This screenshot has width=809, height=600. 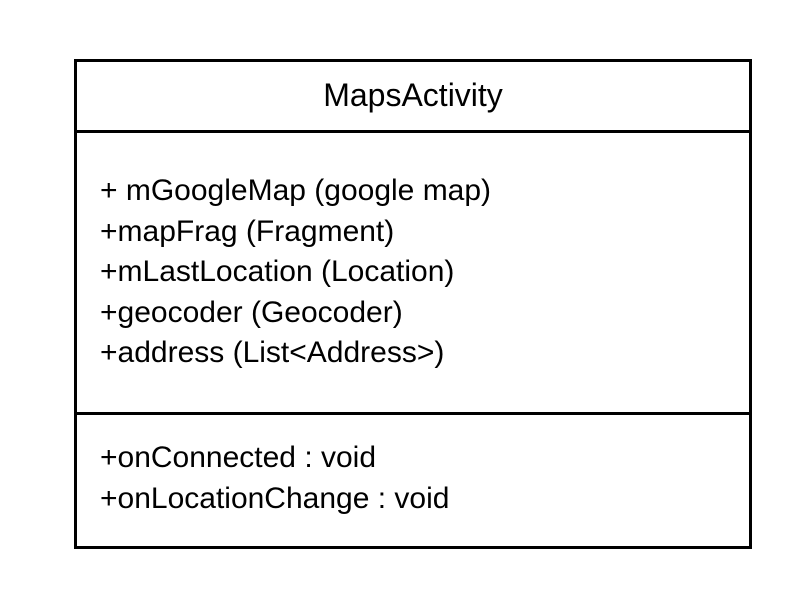 I want to click on attribute-m-google-map: + mGoogleMap (google map), so click(x=296, y=190).